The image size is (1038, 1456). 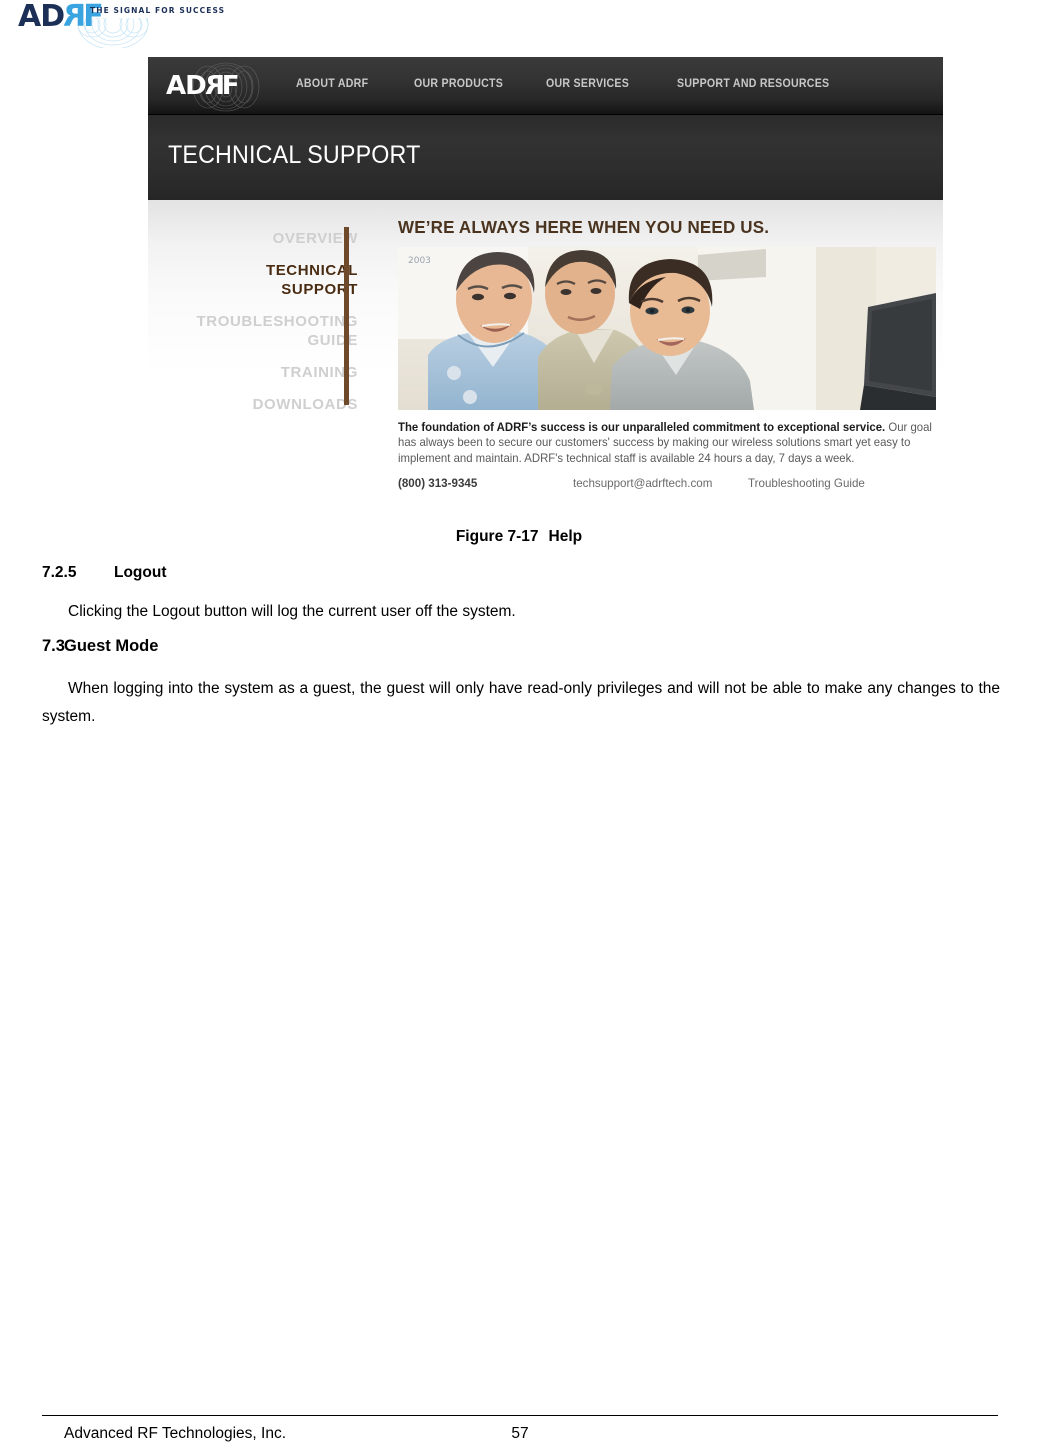 What do you see at coordinates (258, 280) in the screenshot?
I see `side-menu-item-technical-support: TECHNICAL SUPPORT` at bounding box center [258, 280].